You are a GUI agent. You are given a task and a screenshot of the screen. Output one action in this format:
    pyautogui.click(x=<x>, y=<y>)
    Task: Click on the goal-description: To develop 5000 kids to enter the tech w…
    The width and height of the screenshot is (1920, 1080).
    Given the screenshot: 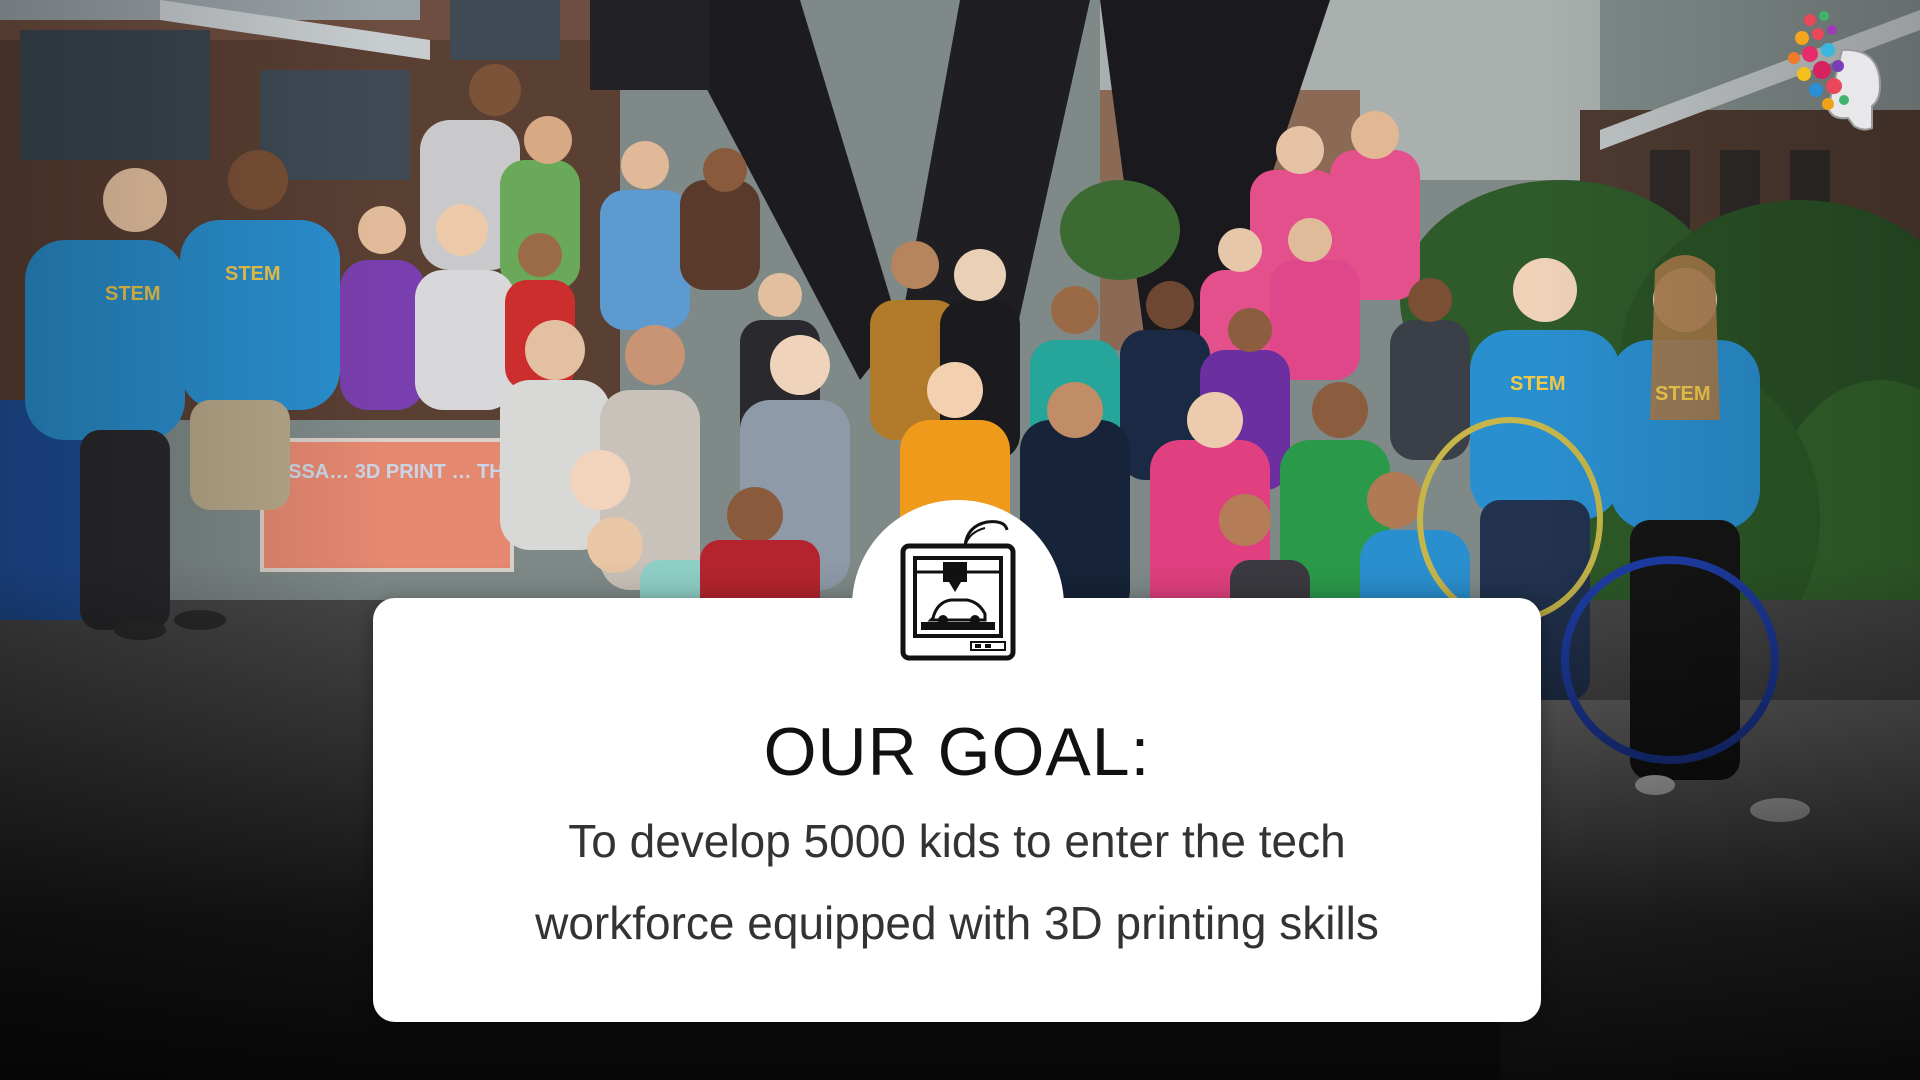 What is the action you would take?
    pyautogui.click(x=957, y=882)
    